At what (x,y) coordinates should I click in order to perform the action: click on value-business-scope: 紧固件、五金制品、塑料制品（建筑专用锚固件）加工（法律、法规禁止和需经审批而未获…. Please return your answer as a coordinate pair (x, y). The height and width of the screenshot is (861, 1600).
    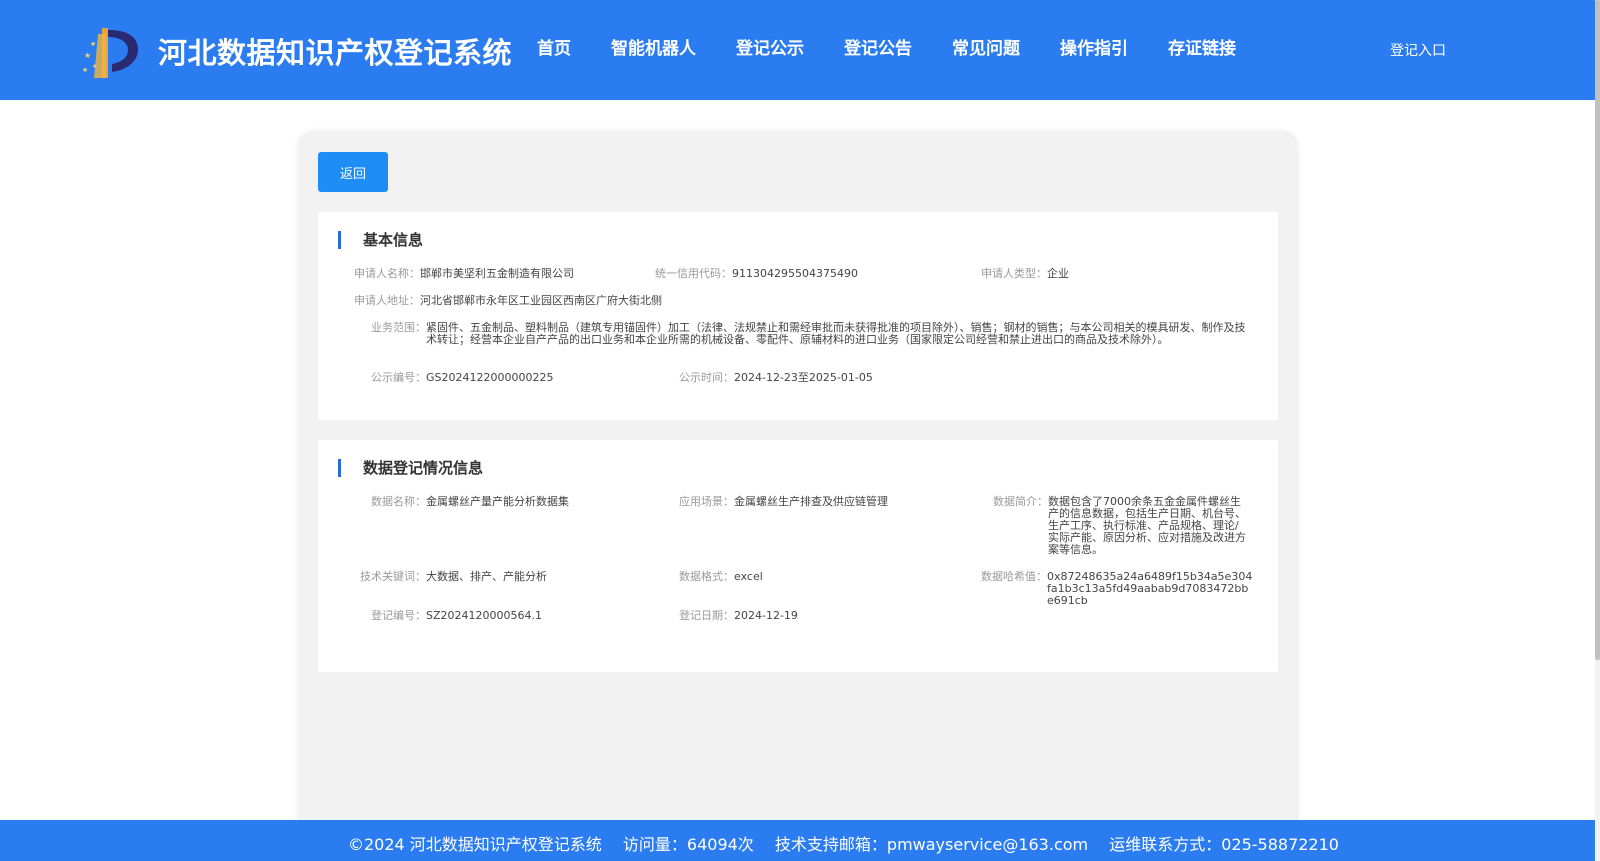
    Looking at the image, I should click on (836, 333).